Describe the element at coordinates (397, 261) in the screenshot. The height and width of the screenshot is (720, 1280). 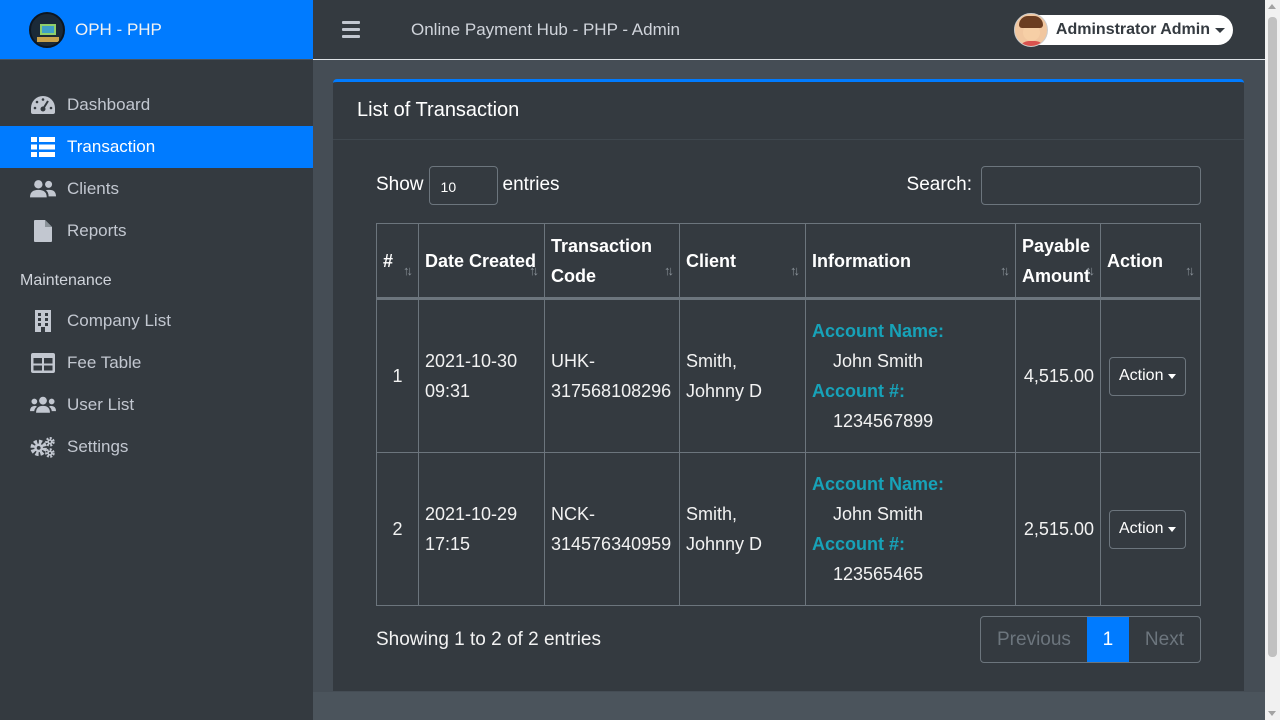
I see `column-header-number: # ↑↓` at that location.